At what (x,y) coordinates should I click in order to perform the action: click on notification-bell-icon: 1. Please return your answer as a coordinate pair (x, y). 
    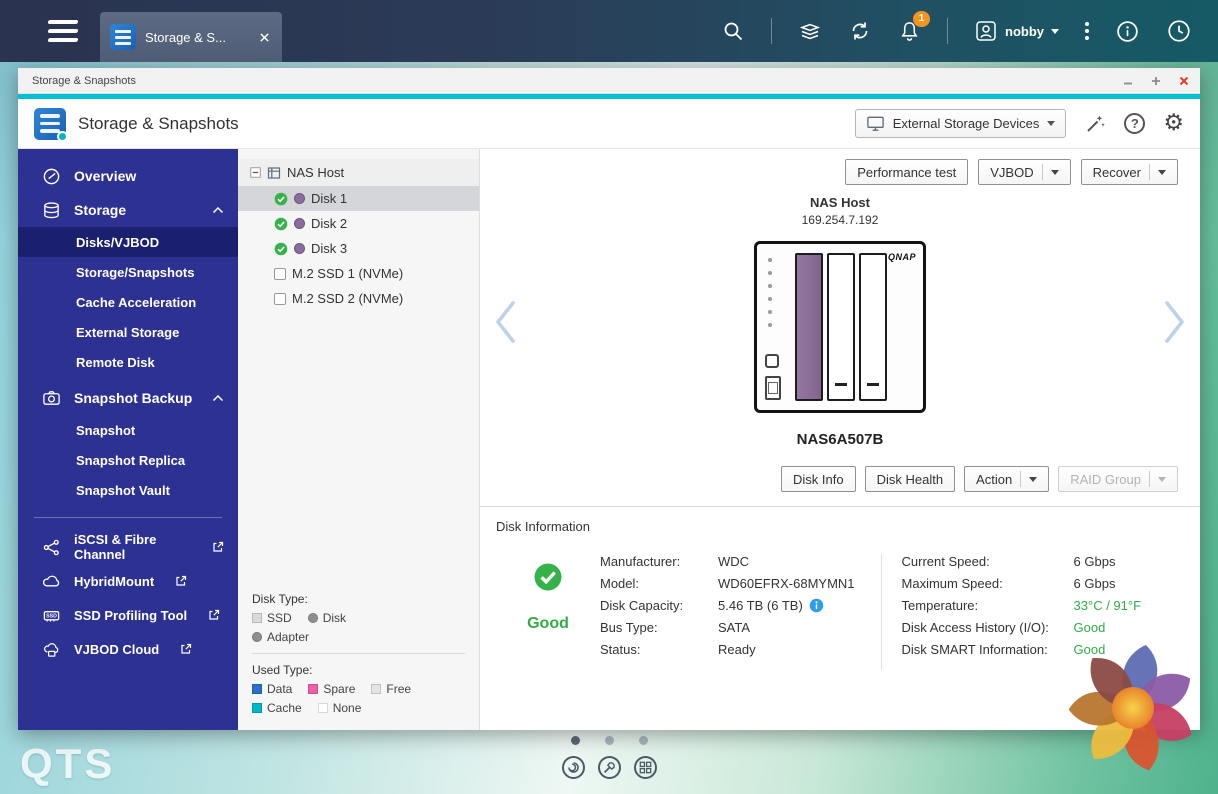
    Looking at the image, I should click on (914, 26).